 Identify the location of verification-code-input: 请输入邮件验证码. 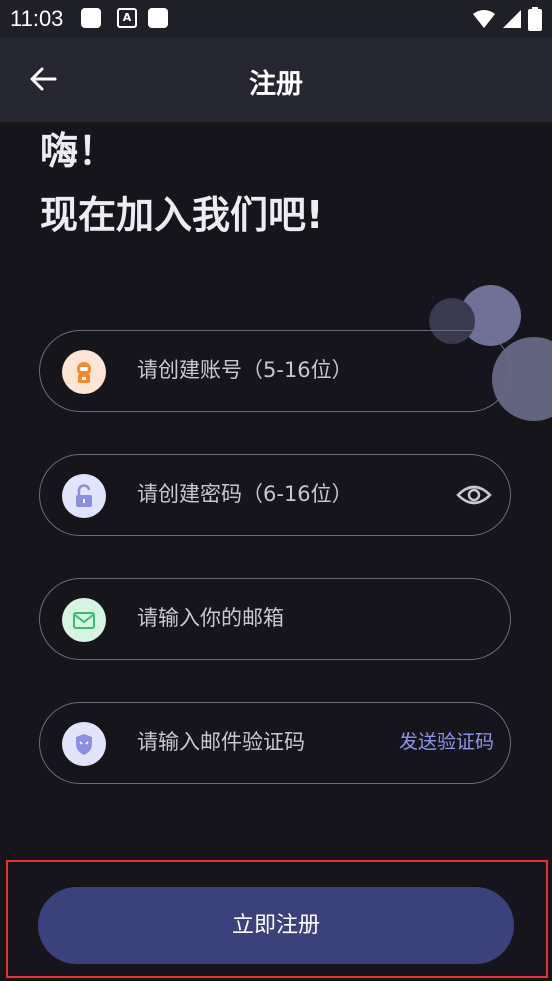
(221, 742).